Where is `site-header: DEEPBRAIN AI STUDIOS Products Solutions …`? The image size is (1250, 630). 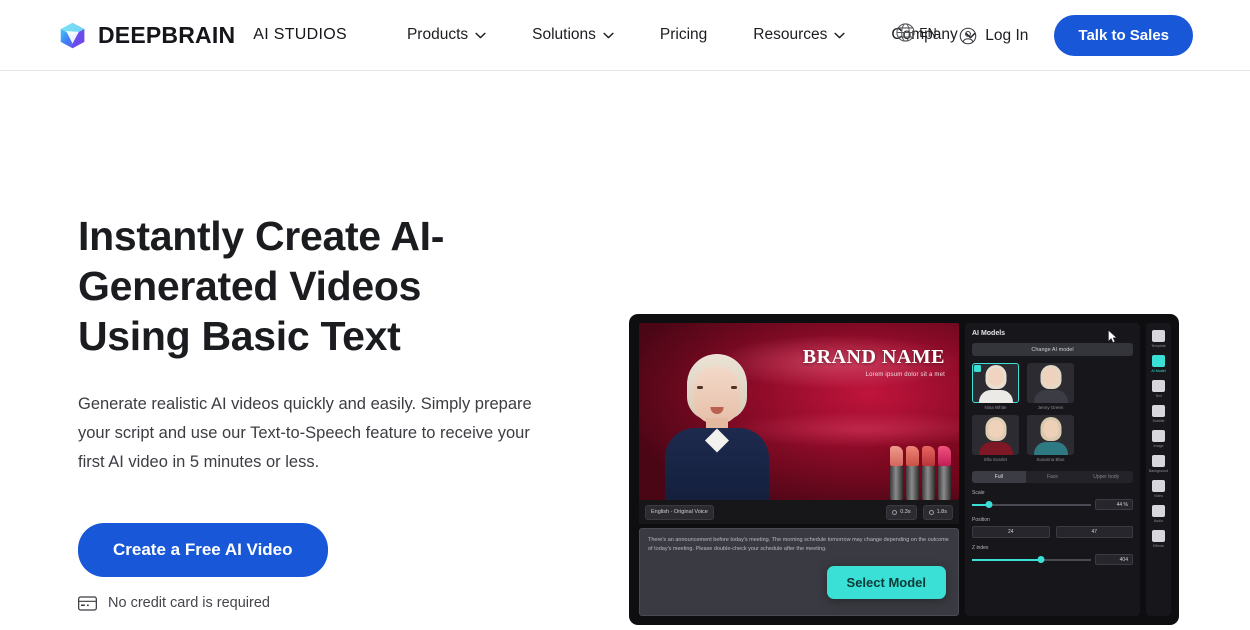 site-header: DEEPBRAIN AI STUDIOS Products Solutions … is located at coordinates (625, 35).